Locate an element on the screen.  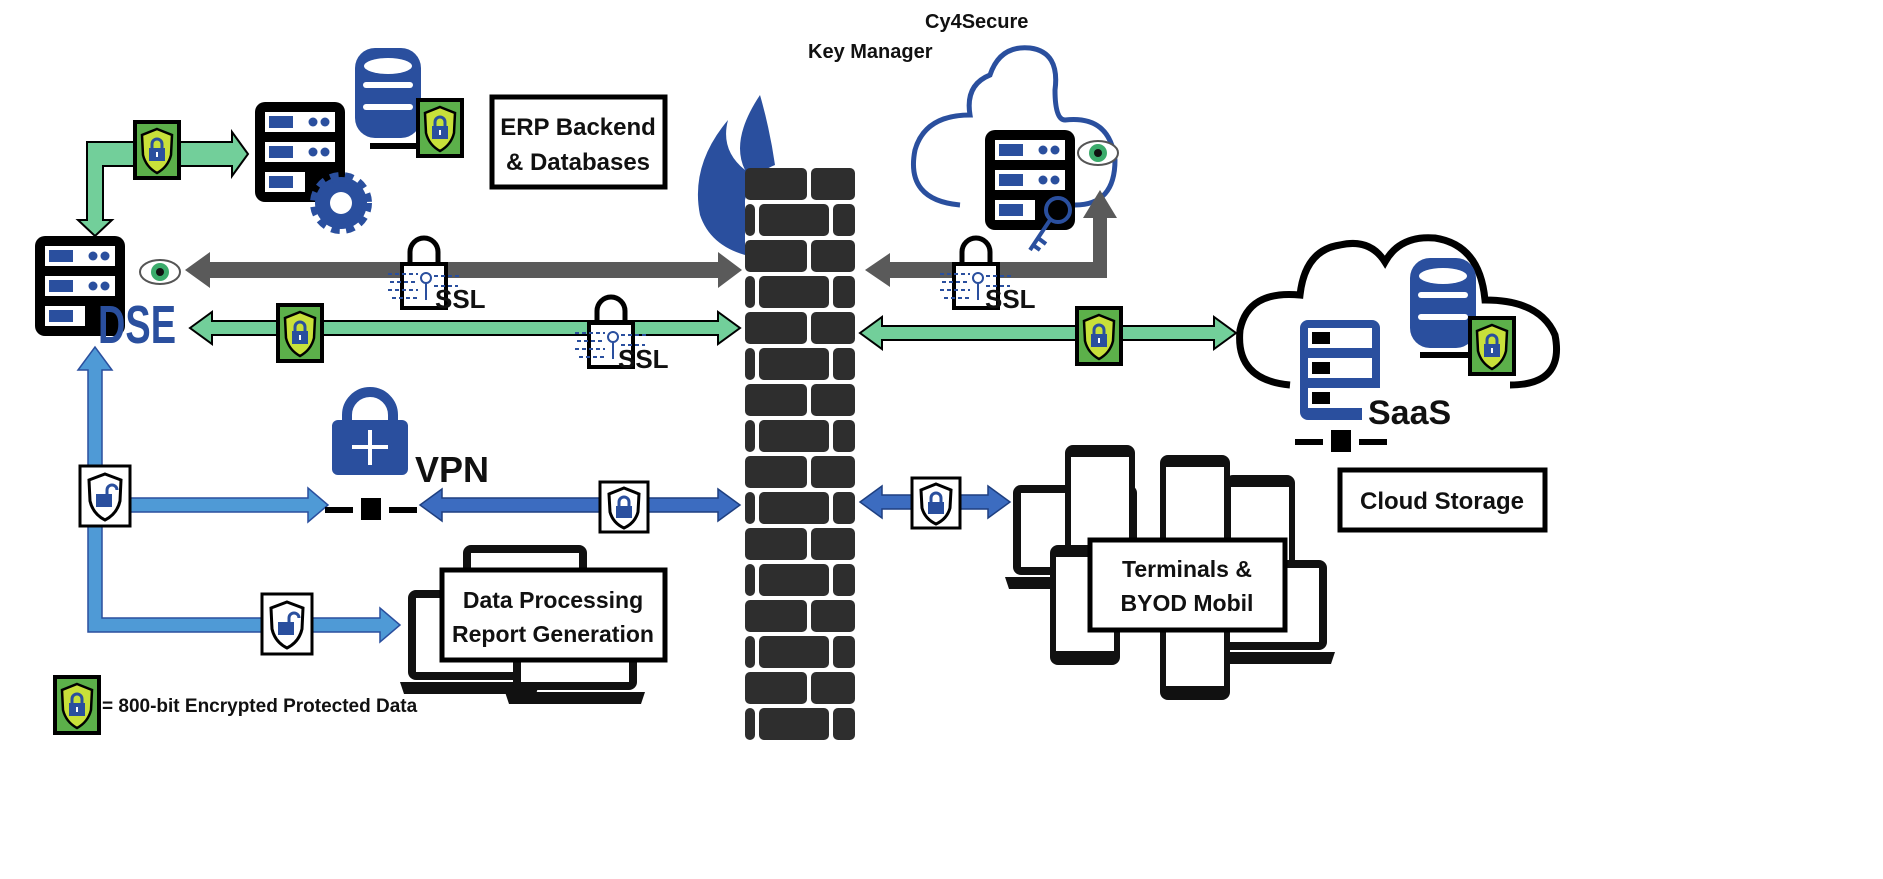
erp-label-line1: ERP Backend is located at coordinates (578, 127).